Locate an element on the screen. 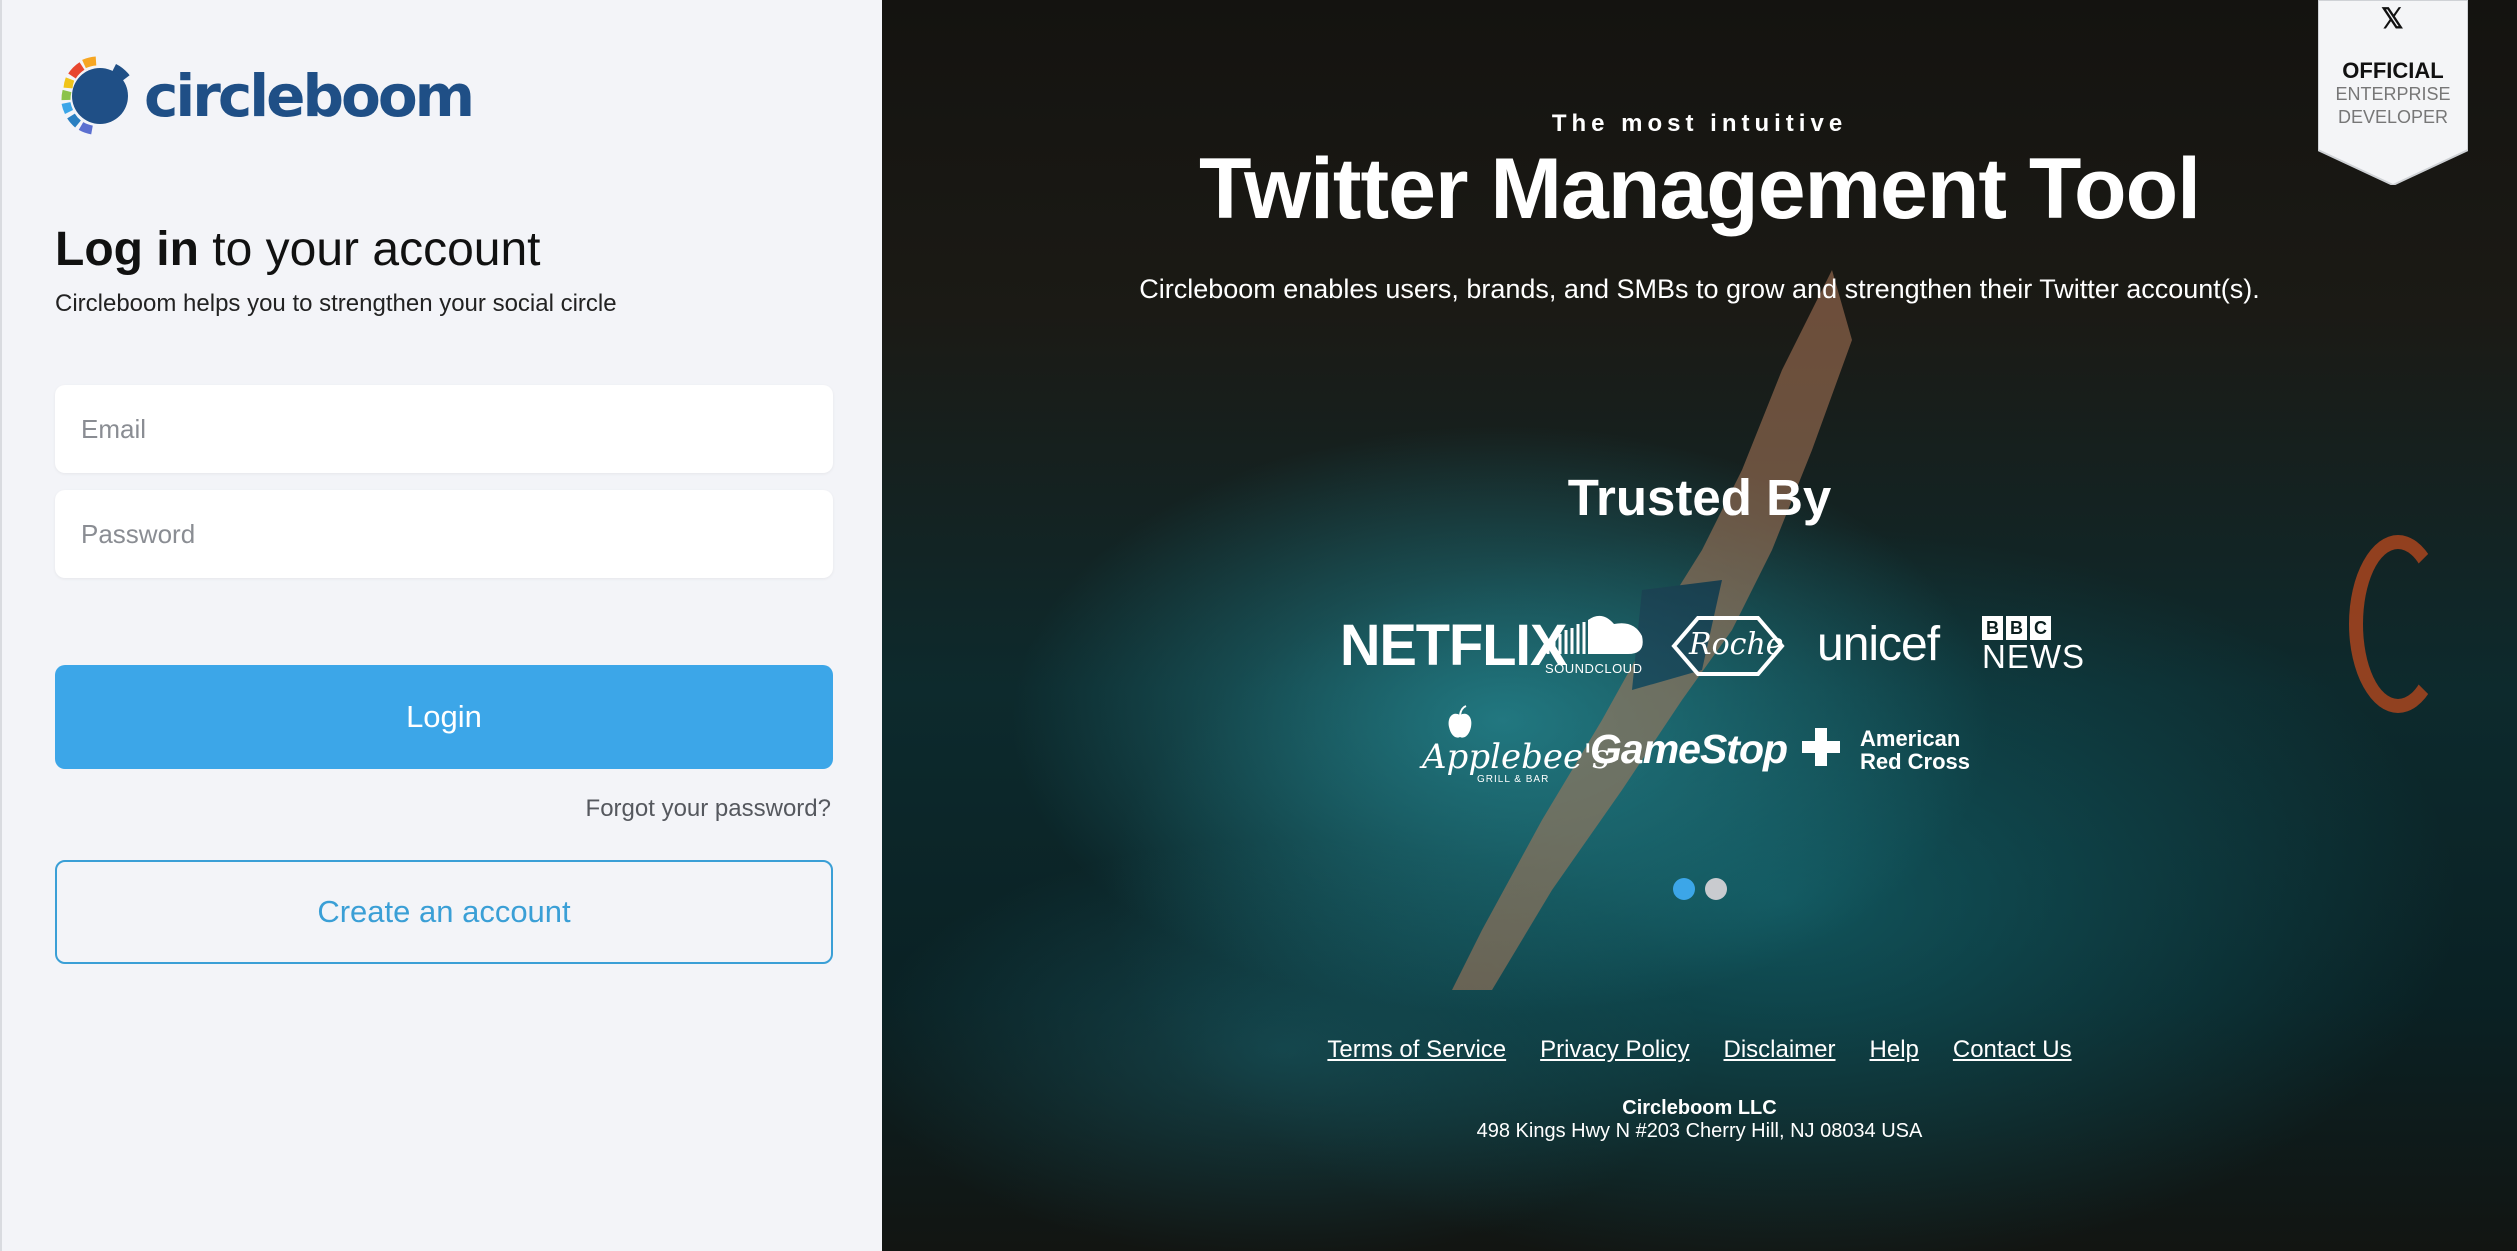  terms-of-service-link: Terms of Service is located at coordinates (1416, 1050).